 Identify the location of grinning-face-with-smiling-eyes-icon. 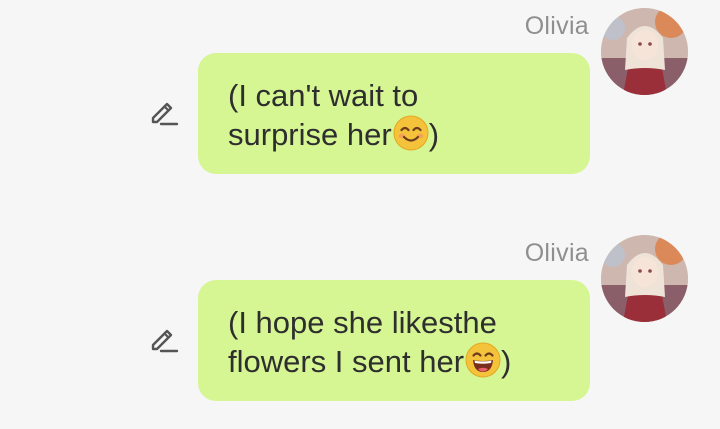
(483, 360).